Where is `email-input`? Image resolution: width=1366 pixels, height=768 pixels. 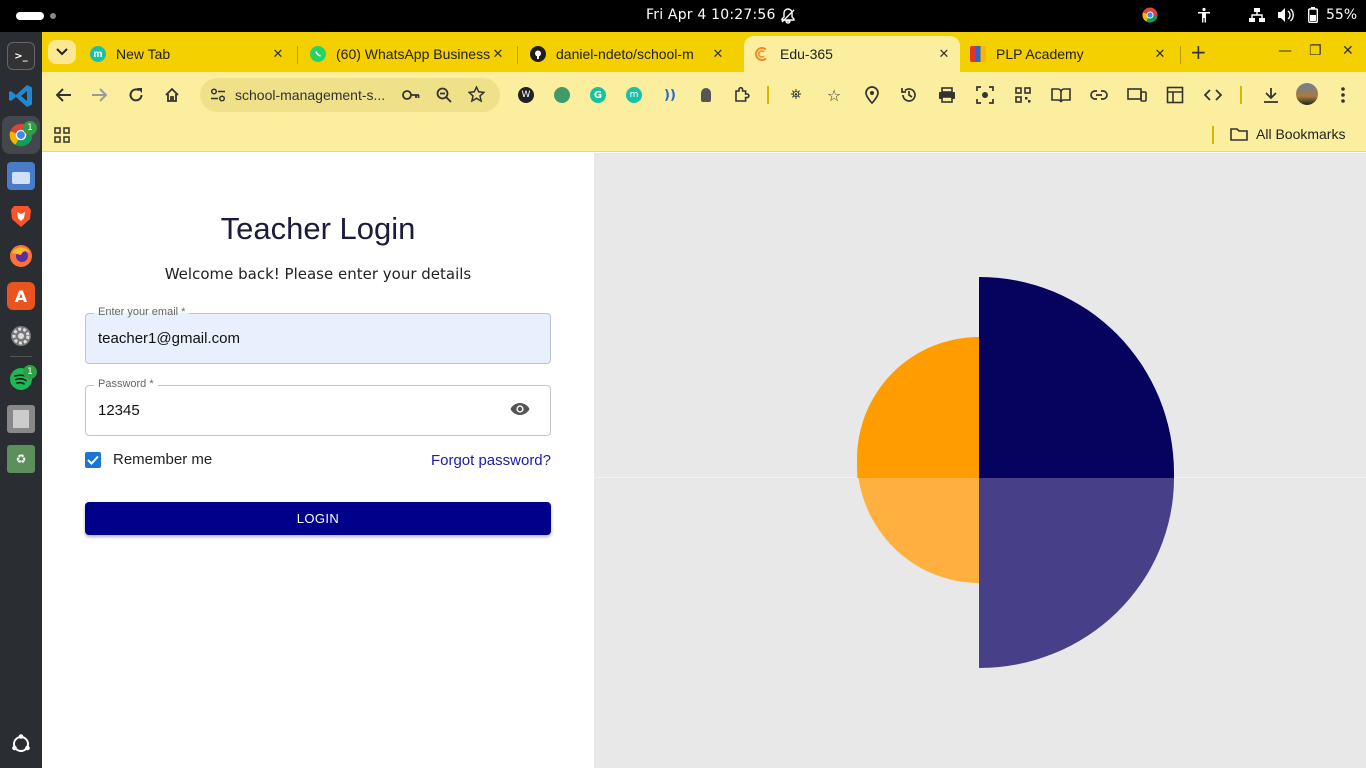 email-input is located at coordinates (298, 338).